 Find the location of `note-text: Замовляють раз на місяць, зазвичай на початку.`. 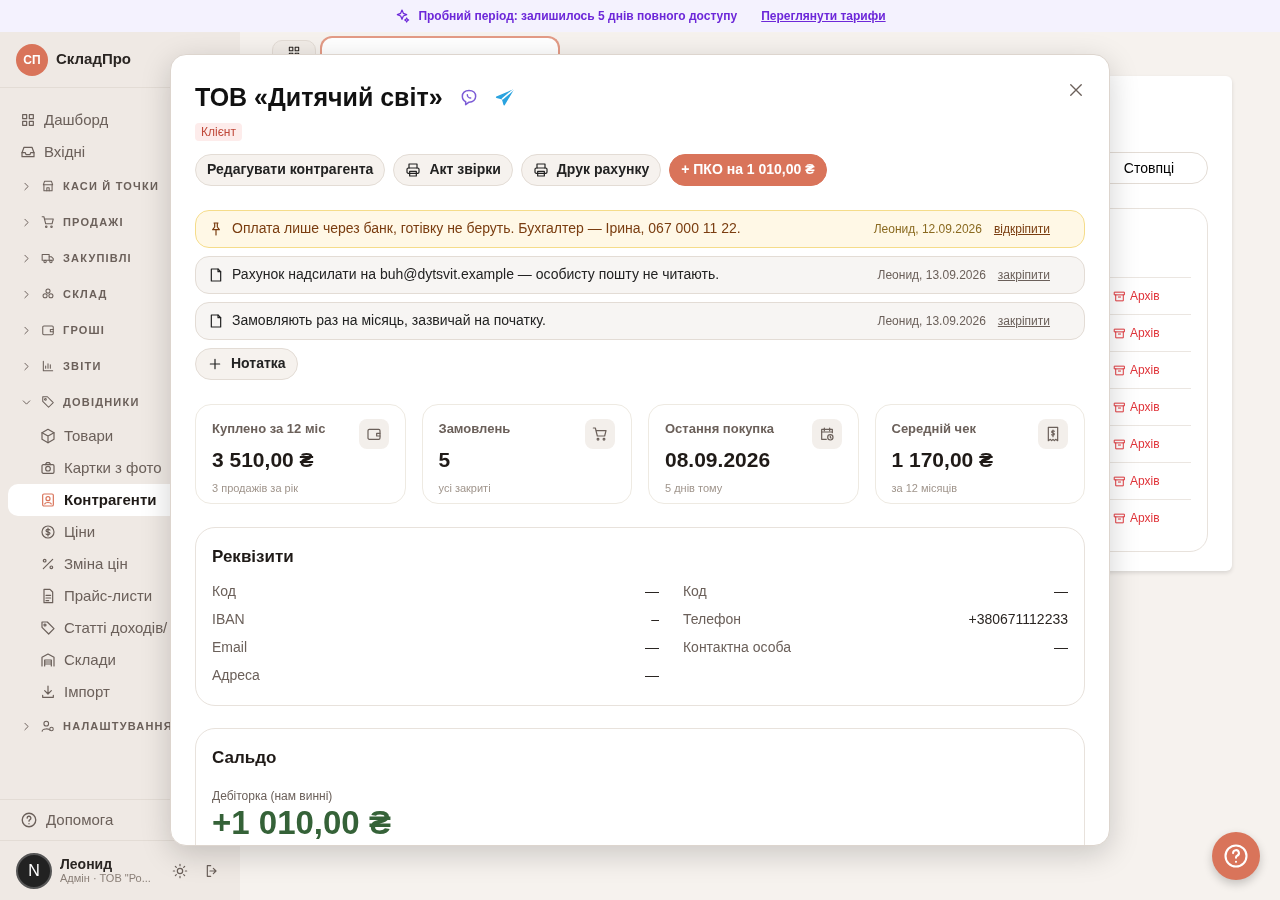

note-text: Замовляють раз на місяць, зазвичай на початку. is located at coordinates (389, 320).